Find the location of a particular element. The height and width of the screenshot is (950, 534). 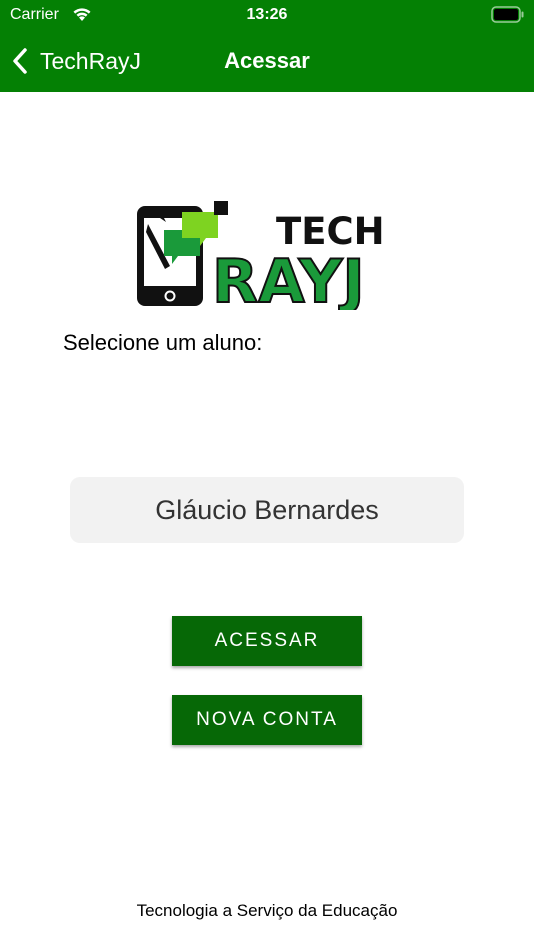

student-picker: Gláucio Bernardes is located at coordinates (267, 510).